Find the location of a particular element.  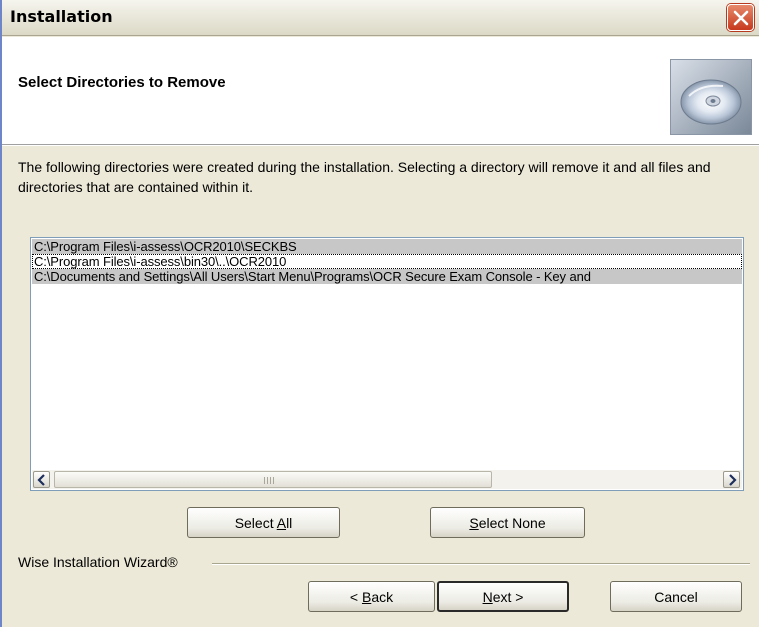

back-button: < Back is located at coordinates (371, 596).